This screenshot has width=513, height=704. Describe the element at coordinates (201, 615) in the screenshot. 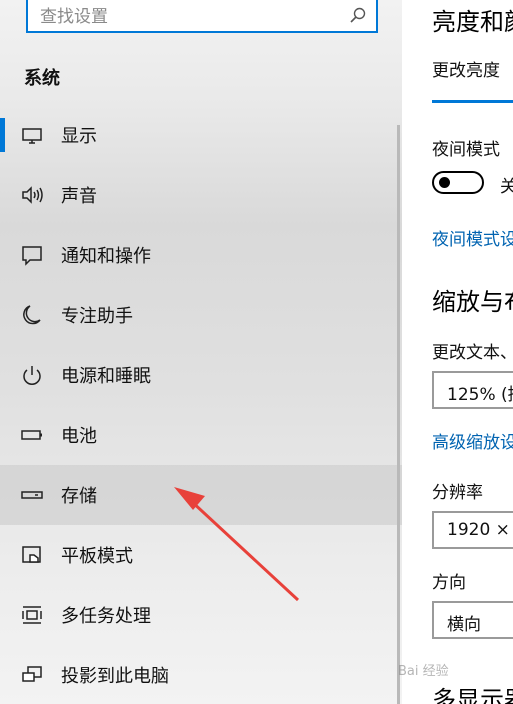

I see `sidebar-item-multitasking: 多任务处理` at that location.